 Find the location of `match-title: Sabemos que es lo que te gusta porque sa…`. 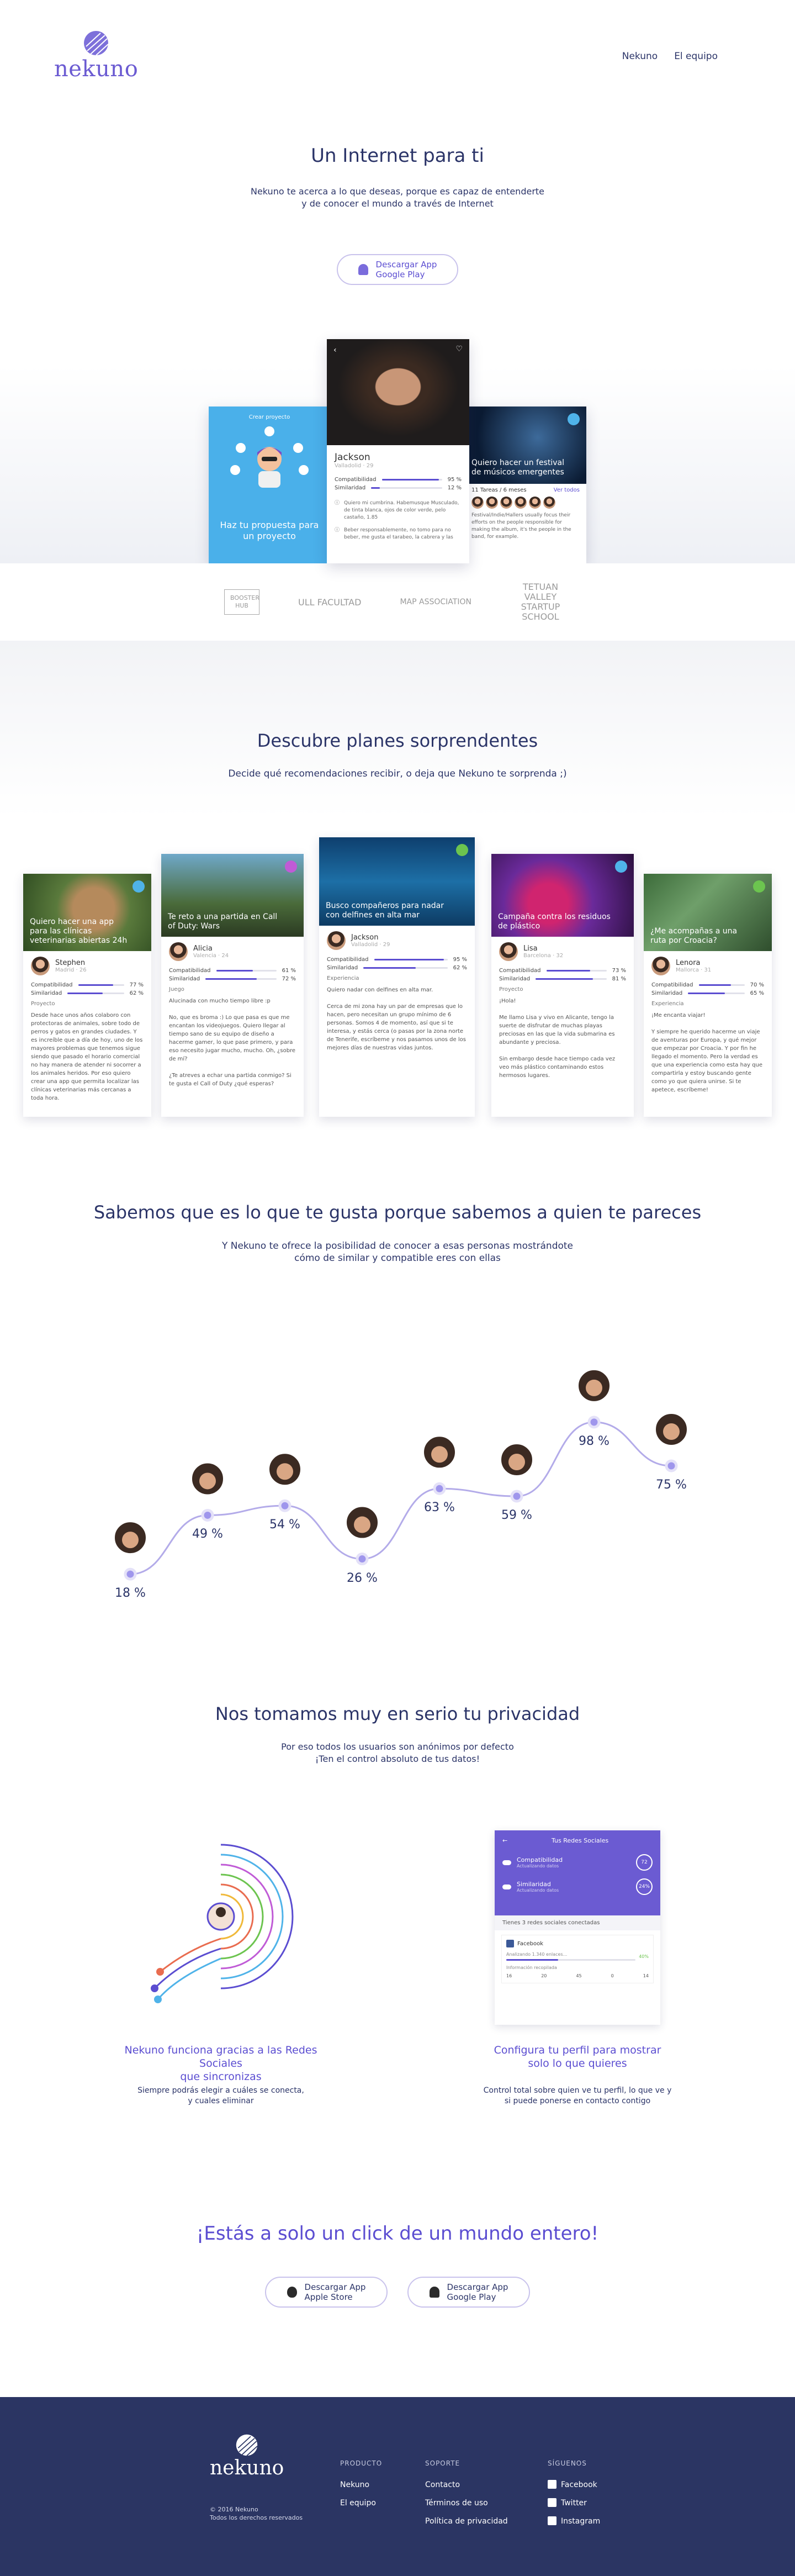

match-title: Sabemos que es lo que te gusta porque sa… is located at coordinates (397, 1212).